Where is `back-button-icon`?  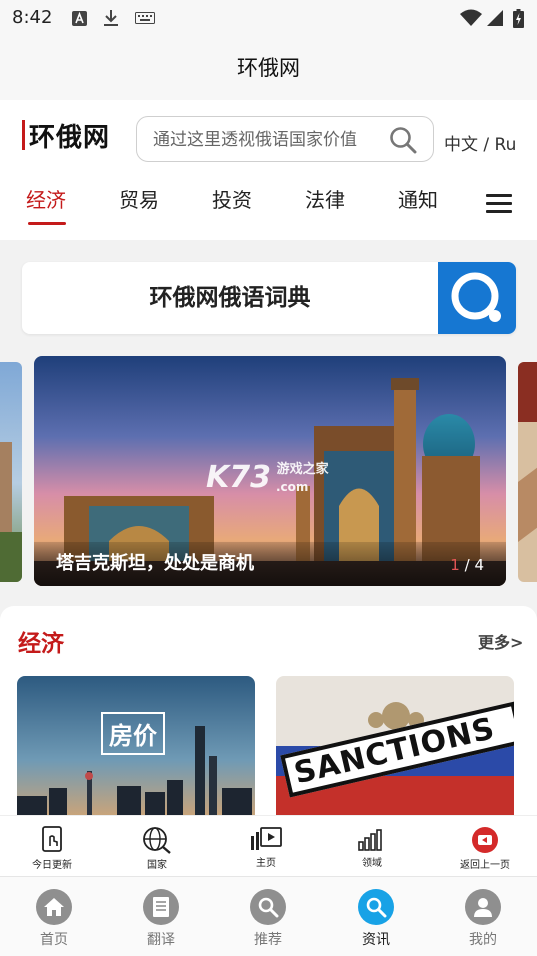
back-button-icon is located at coordinates (485, 840).